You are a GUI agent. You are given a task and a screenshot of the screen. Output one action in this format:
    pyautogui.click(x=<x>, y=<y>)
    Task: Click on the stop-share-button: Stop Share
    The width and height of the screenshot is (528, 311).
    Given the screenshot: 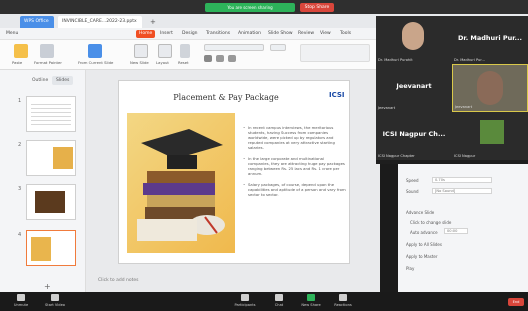 What is the action you would take?
    pyautogui.click(x=317, y=7)
    